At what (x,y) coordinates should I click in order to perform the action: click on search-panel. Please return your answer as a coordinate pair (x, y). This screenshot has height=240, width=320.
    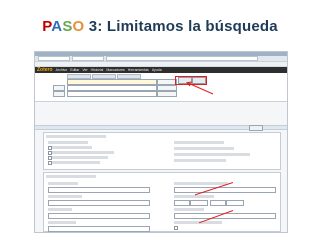
    Looking at the image, I should click on (161, 87).